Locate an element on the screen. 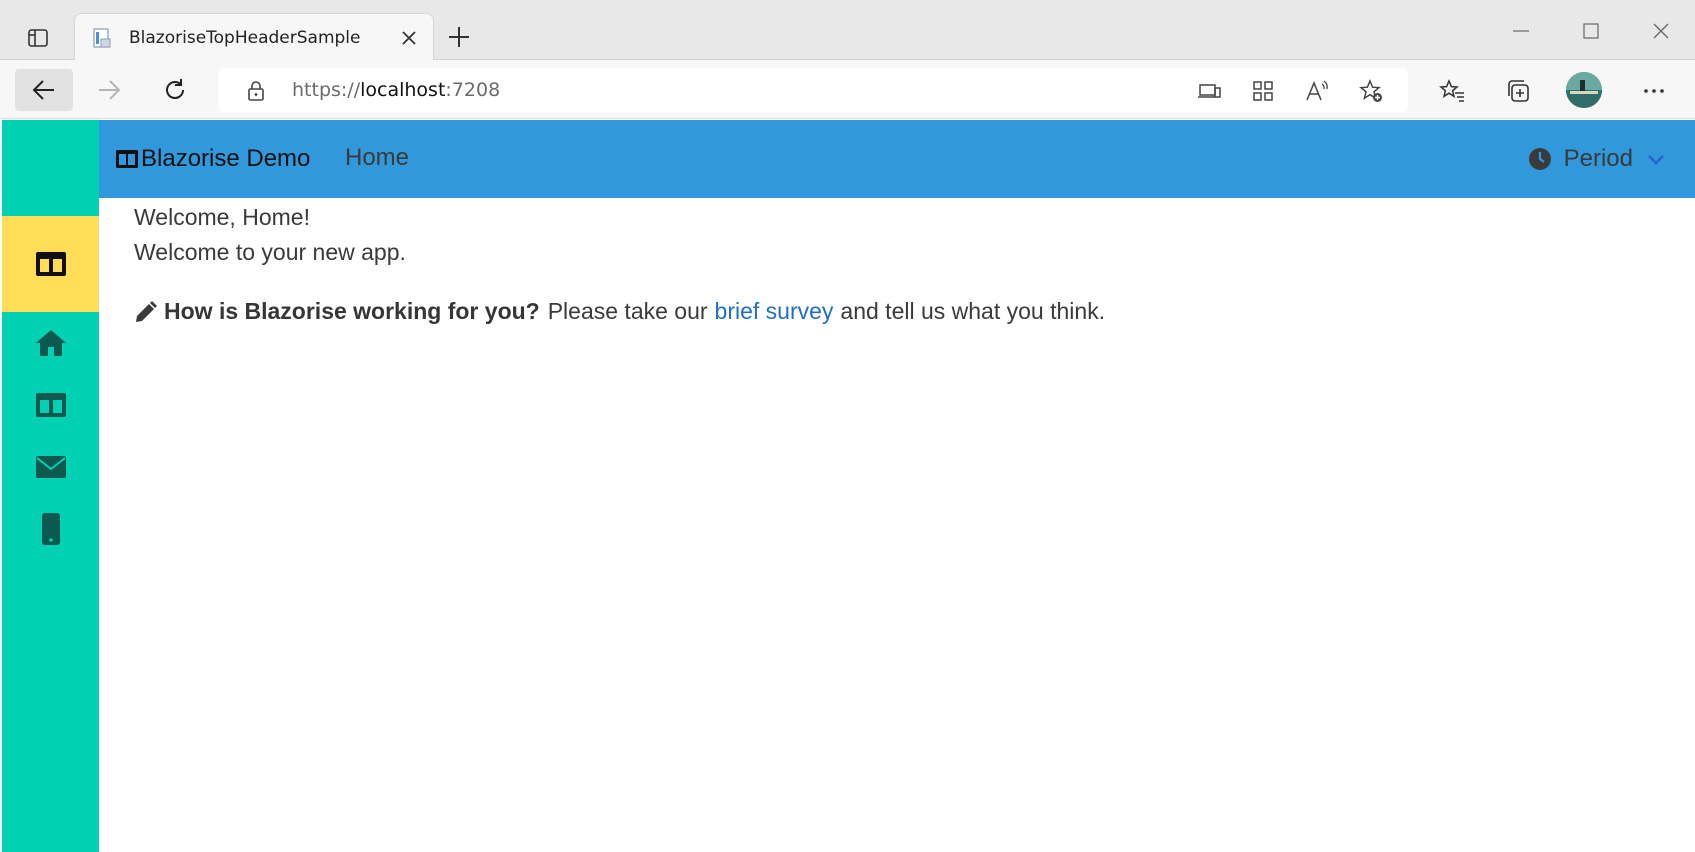 The image size is (1695, 852). period-dropdown: Period is located at coordinates (1597, 159).